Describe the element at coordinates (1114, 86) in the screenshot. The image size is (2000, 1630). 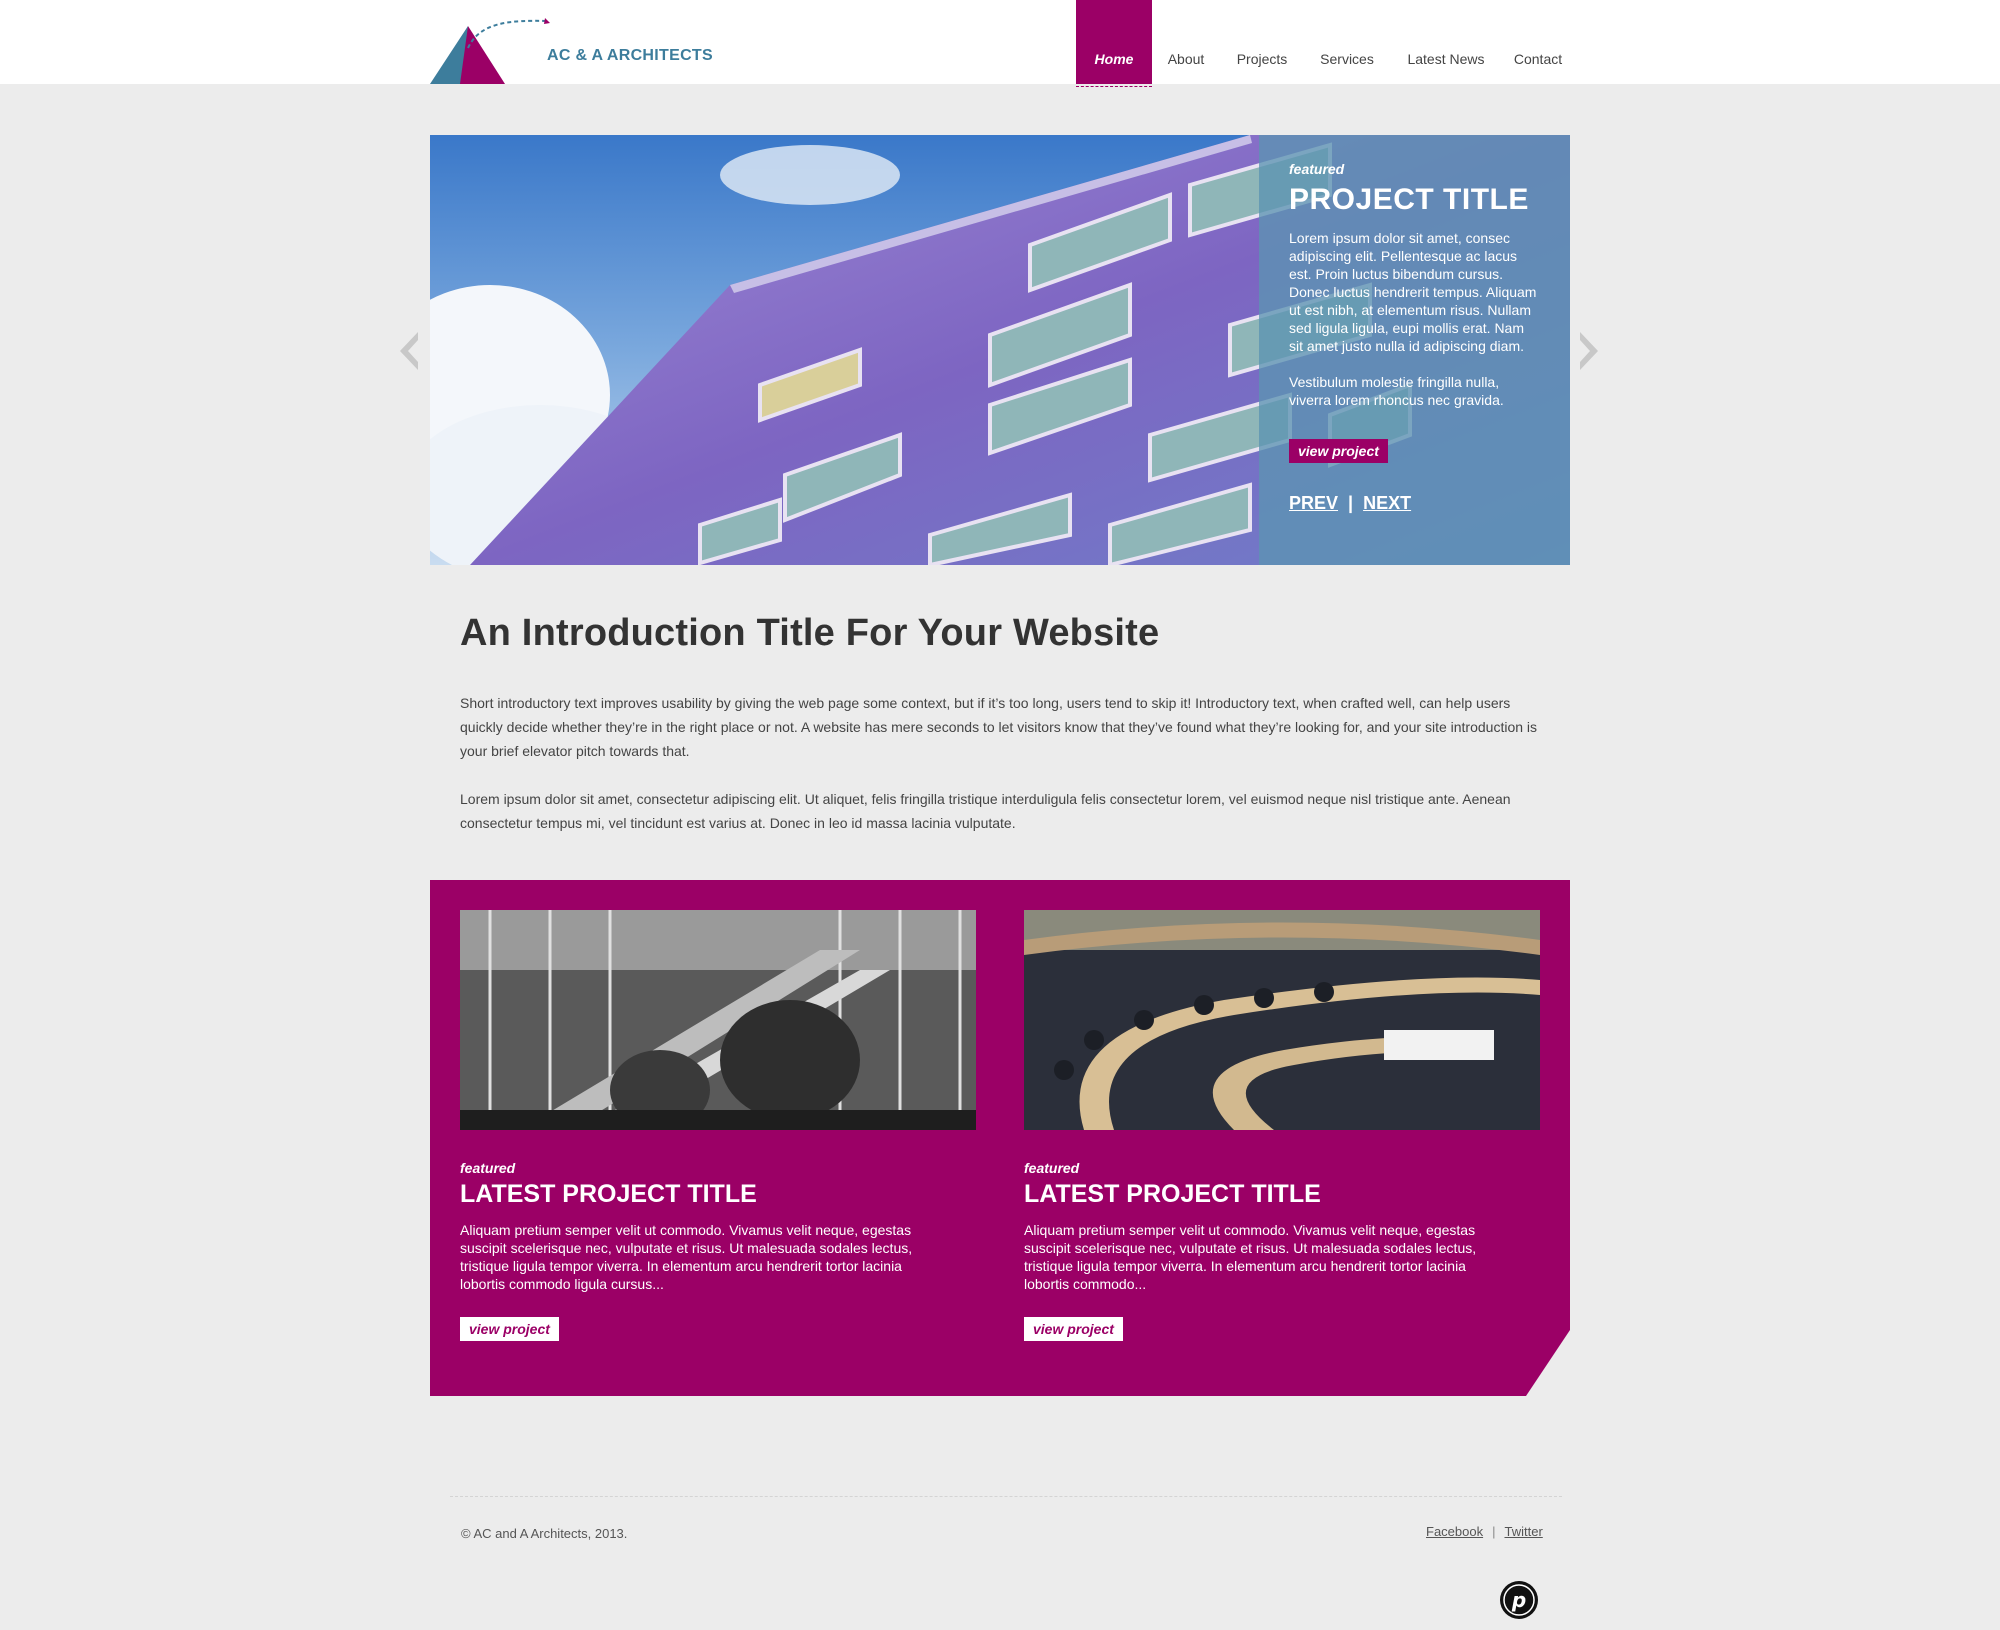
I see `nav-active-underline` at that location.